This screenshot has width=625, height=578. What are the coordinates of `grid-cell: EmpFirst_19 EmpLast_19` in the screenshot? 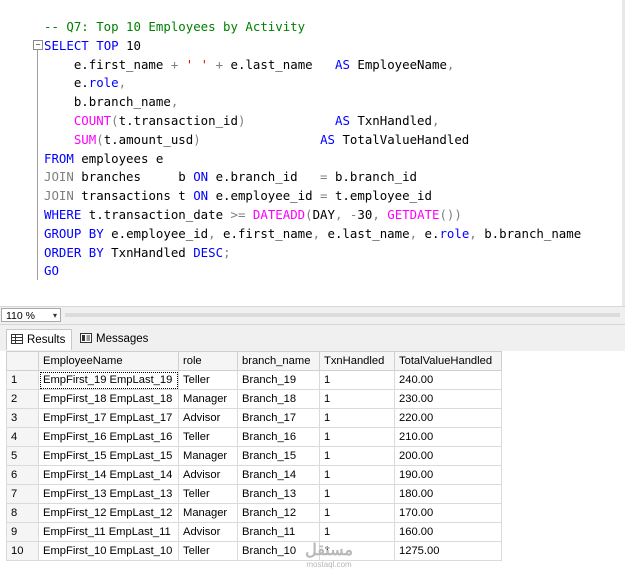 It's located at (108, 380).